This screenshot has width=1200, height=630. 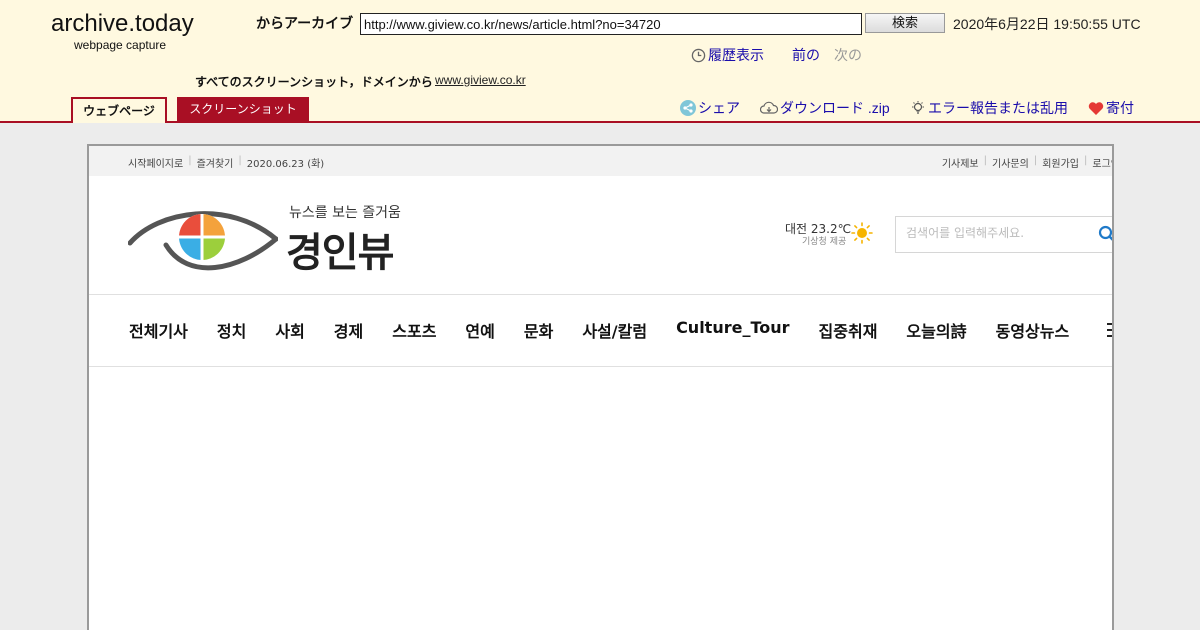 I want to click on nav-item-politics: 정치, so click(x=231, y=330).